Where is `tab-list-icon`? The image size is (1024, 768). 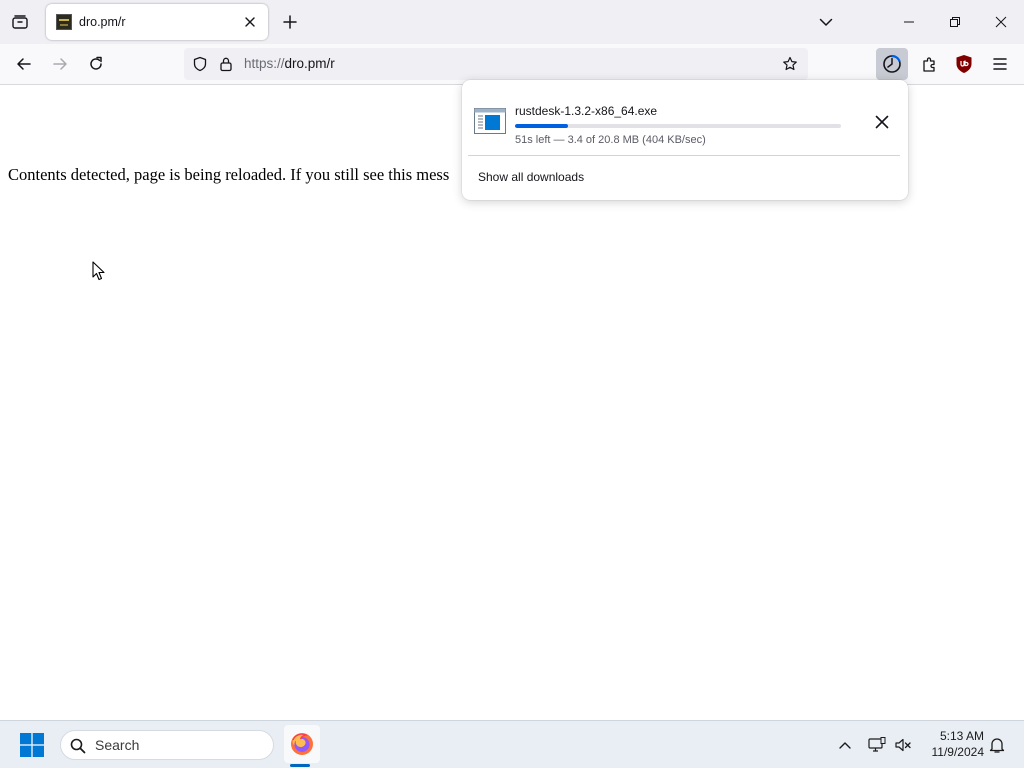
tab-list-icon is located at coordinates (20, 22).